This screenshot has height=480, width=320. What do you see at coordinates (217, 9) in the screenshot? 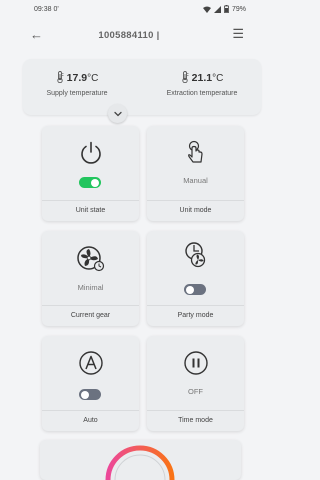
I see `signal-icon` at bounding box center [217, 9].